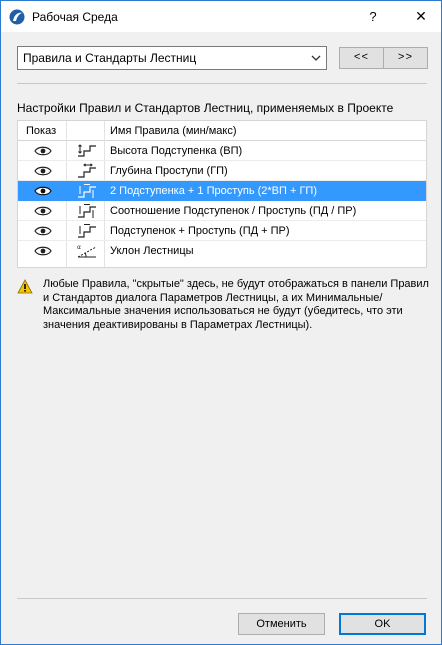  I want to click on table-header: Показ Имя Правила (мин/макс), so click(222, 131).